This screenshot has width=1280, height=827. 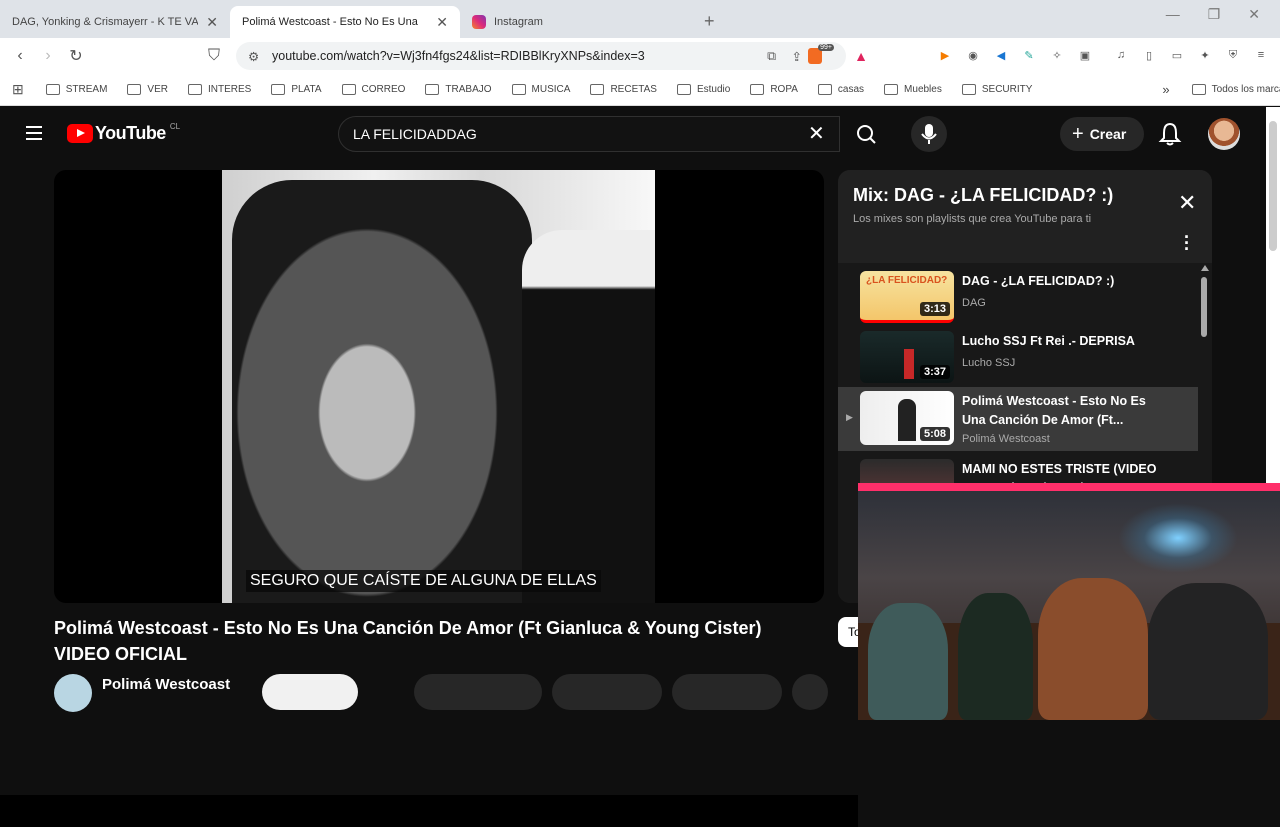 I want to click on all-bookmarks: Todos los marcadores, so click(x=1235, y=89).